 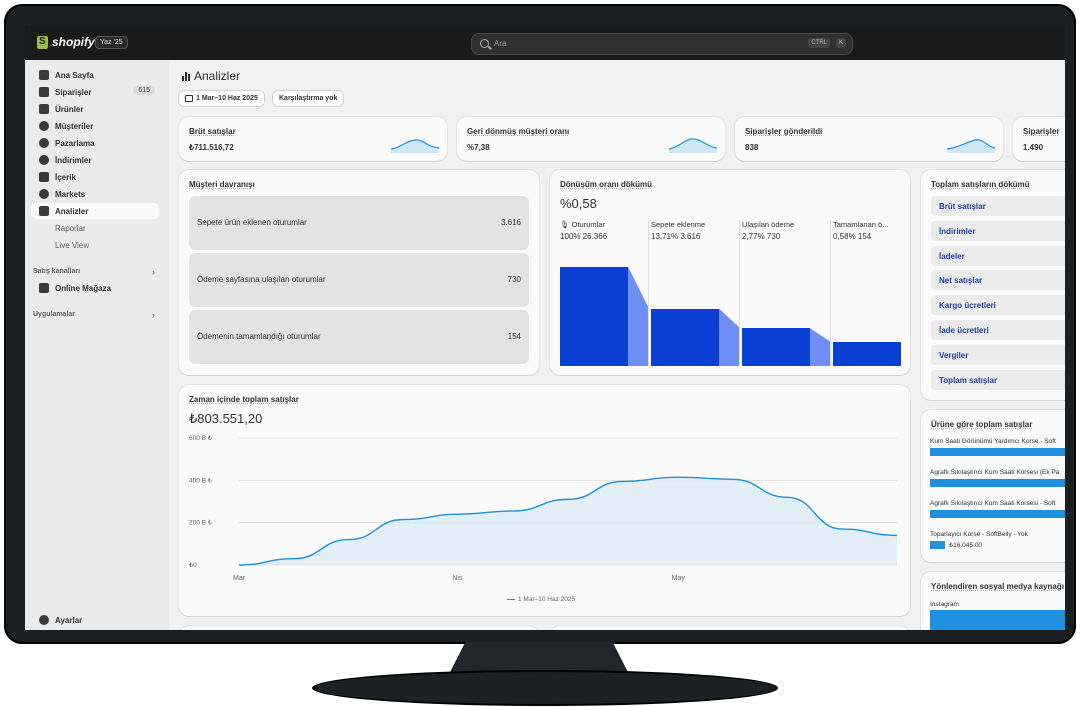 What do you see at coordinates (111, 42) in the screenshot?
I see `edition-badge: Yaz '25` at bounding box center [111, 42].